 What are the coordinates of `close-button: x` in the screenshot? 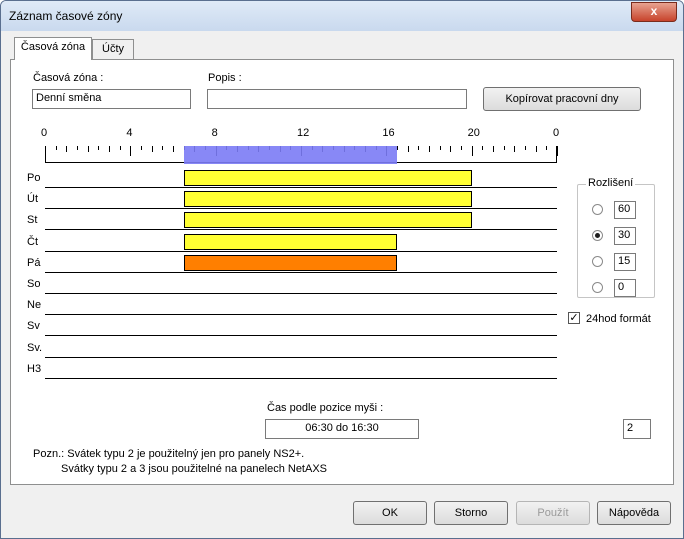 It's located at (654, 12).